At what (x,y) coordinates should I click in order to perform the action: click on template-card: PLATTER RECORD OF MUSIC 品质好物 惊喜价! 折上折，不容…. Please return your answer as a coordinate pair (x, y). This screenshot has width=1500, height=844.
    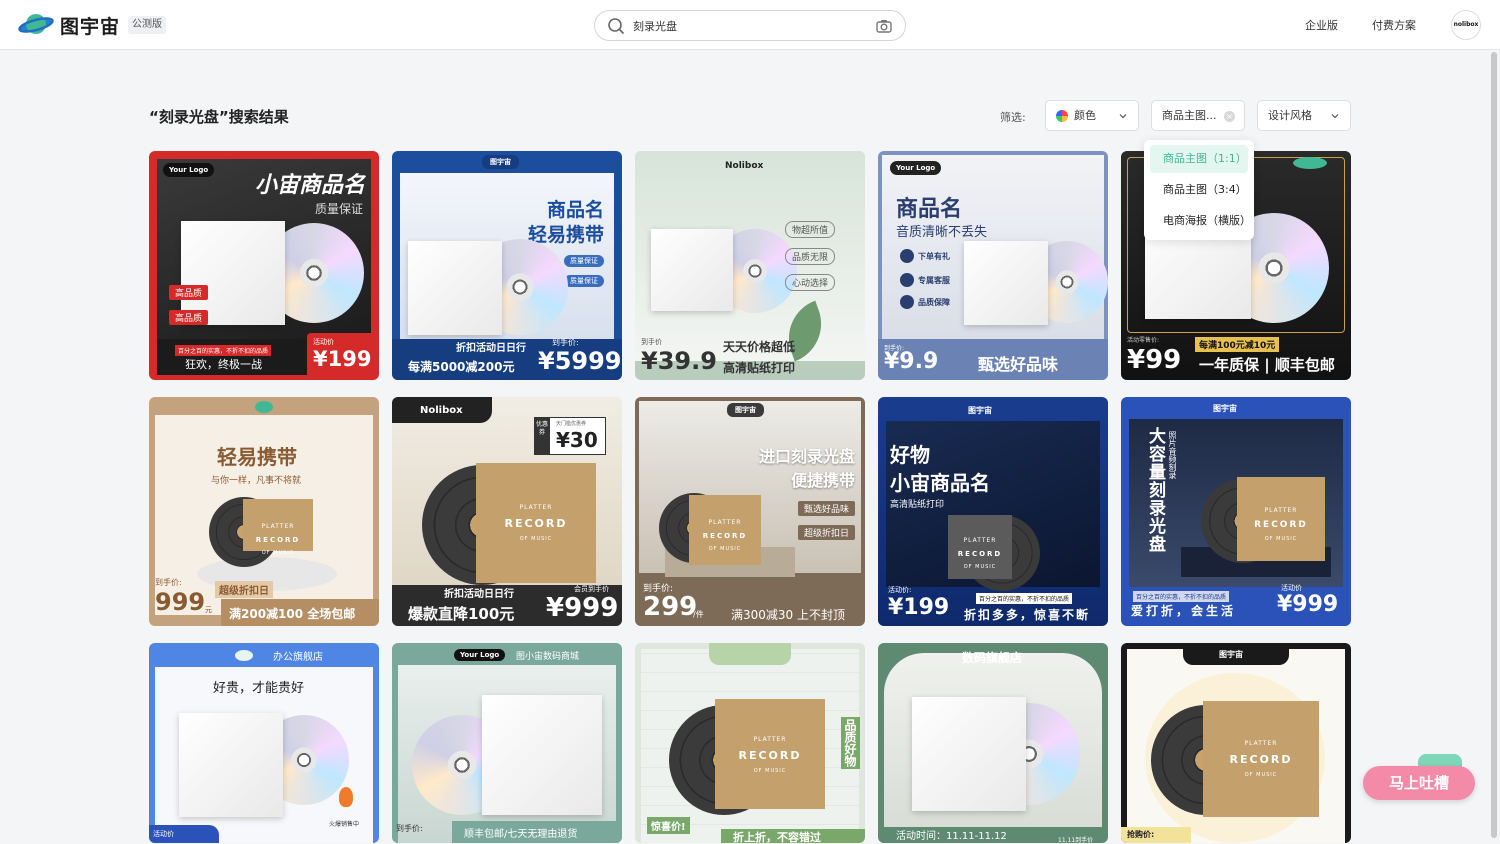
    Looking at the image, I should click on (750, 743).